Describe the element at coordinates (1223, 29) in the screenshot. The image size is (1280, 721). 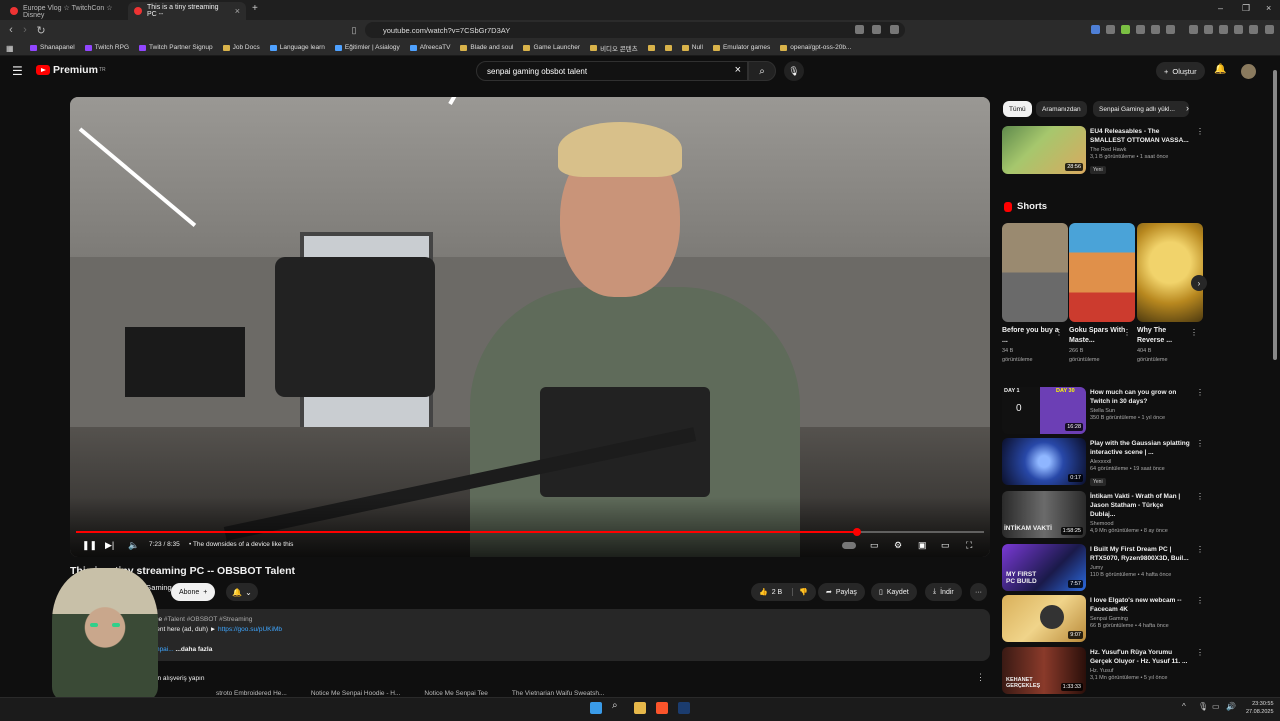
I see `sidebar-toggle-icon` at that location.